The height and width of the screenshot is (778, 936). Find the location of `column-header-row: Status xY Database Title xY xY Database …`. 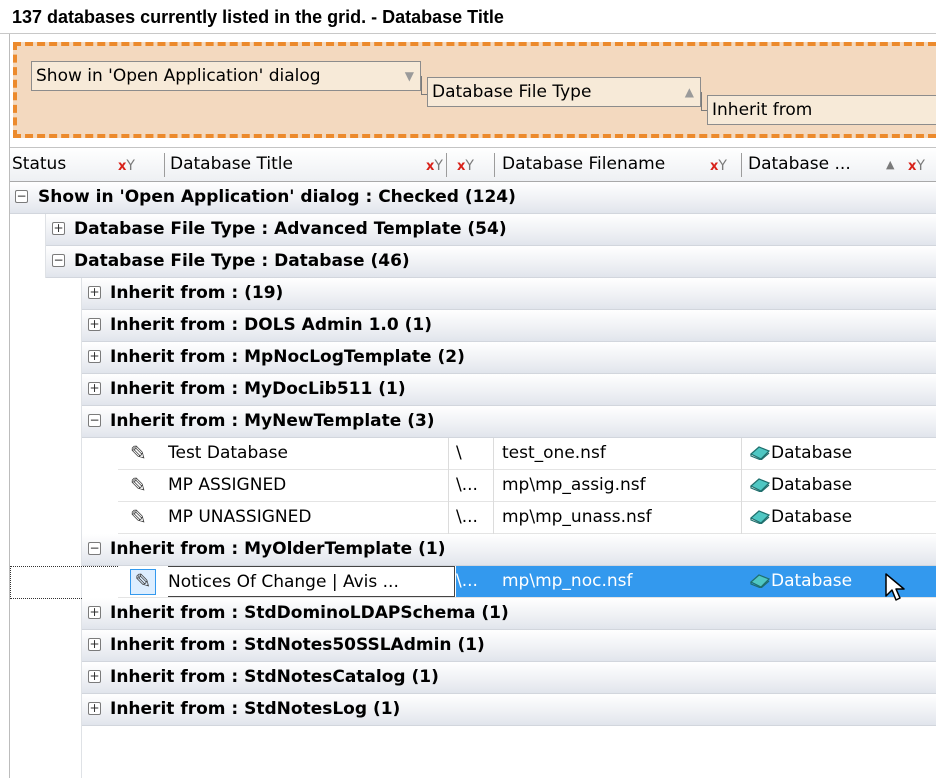

column-header-row: Status xY Database Title xY xY Database … is located at coordinates (473, 164).